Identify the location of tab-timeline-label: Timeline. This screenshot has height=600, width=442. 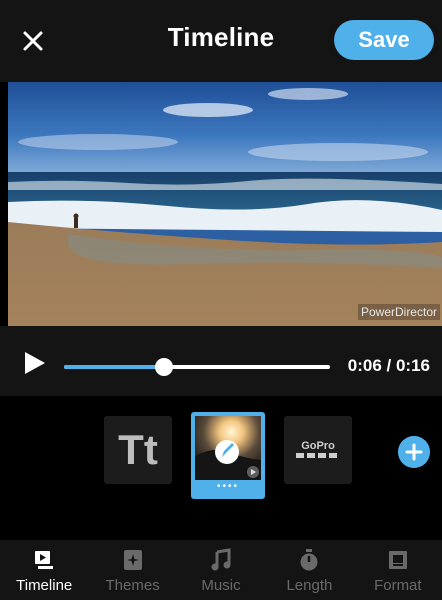
(44, 585).